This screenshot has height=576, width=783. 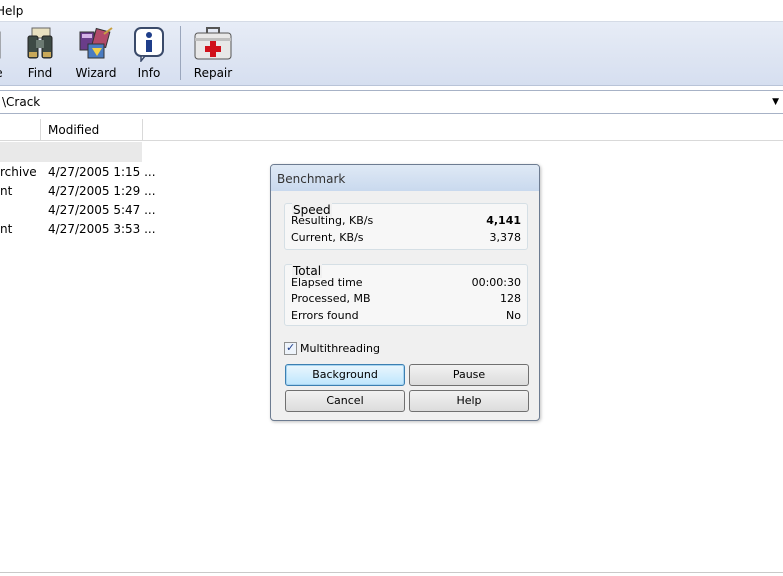 I want to click on dialog-title-bar: Benchmark, so click(x=405, y=178).